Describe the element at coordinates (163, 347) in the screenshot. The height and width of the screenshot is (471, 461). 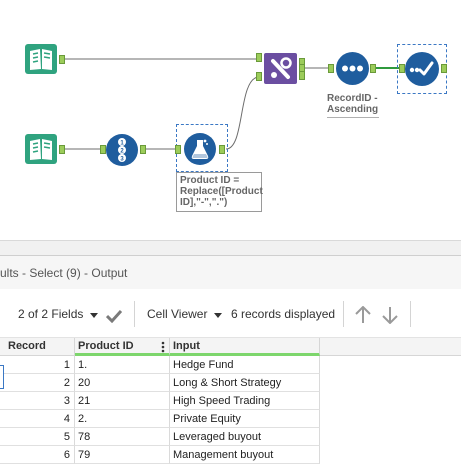
I see `column-menu-icon` at that location.